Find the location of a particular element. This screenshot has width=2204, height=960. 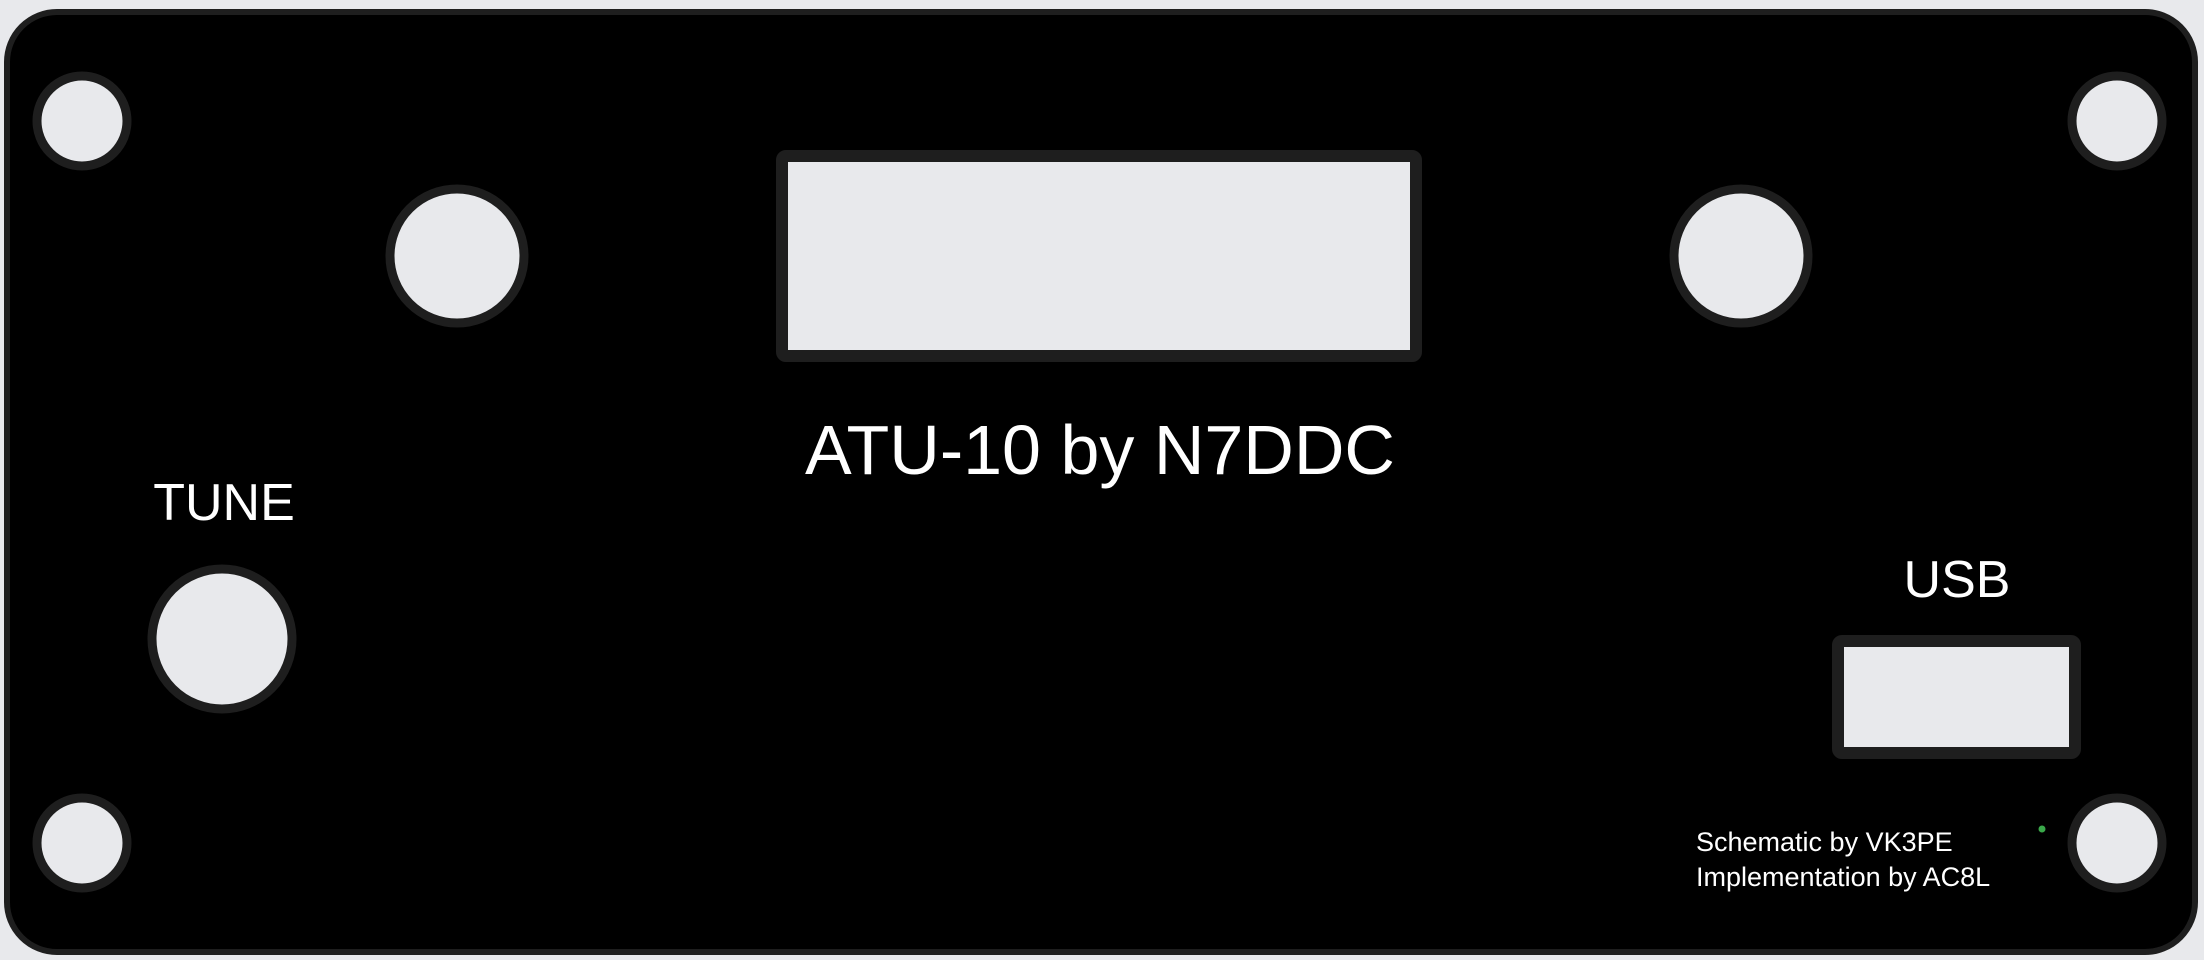

usb-port-cutout is located at coordinates (1956, 697).